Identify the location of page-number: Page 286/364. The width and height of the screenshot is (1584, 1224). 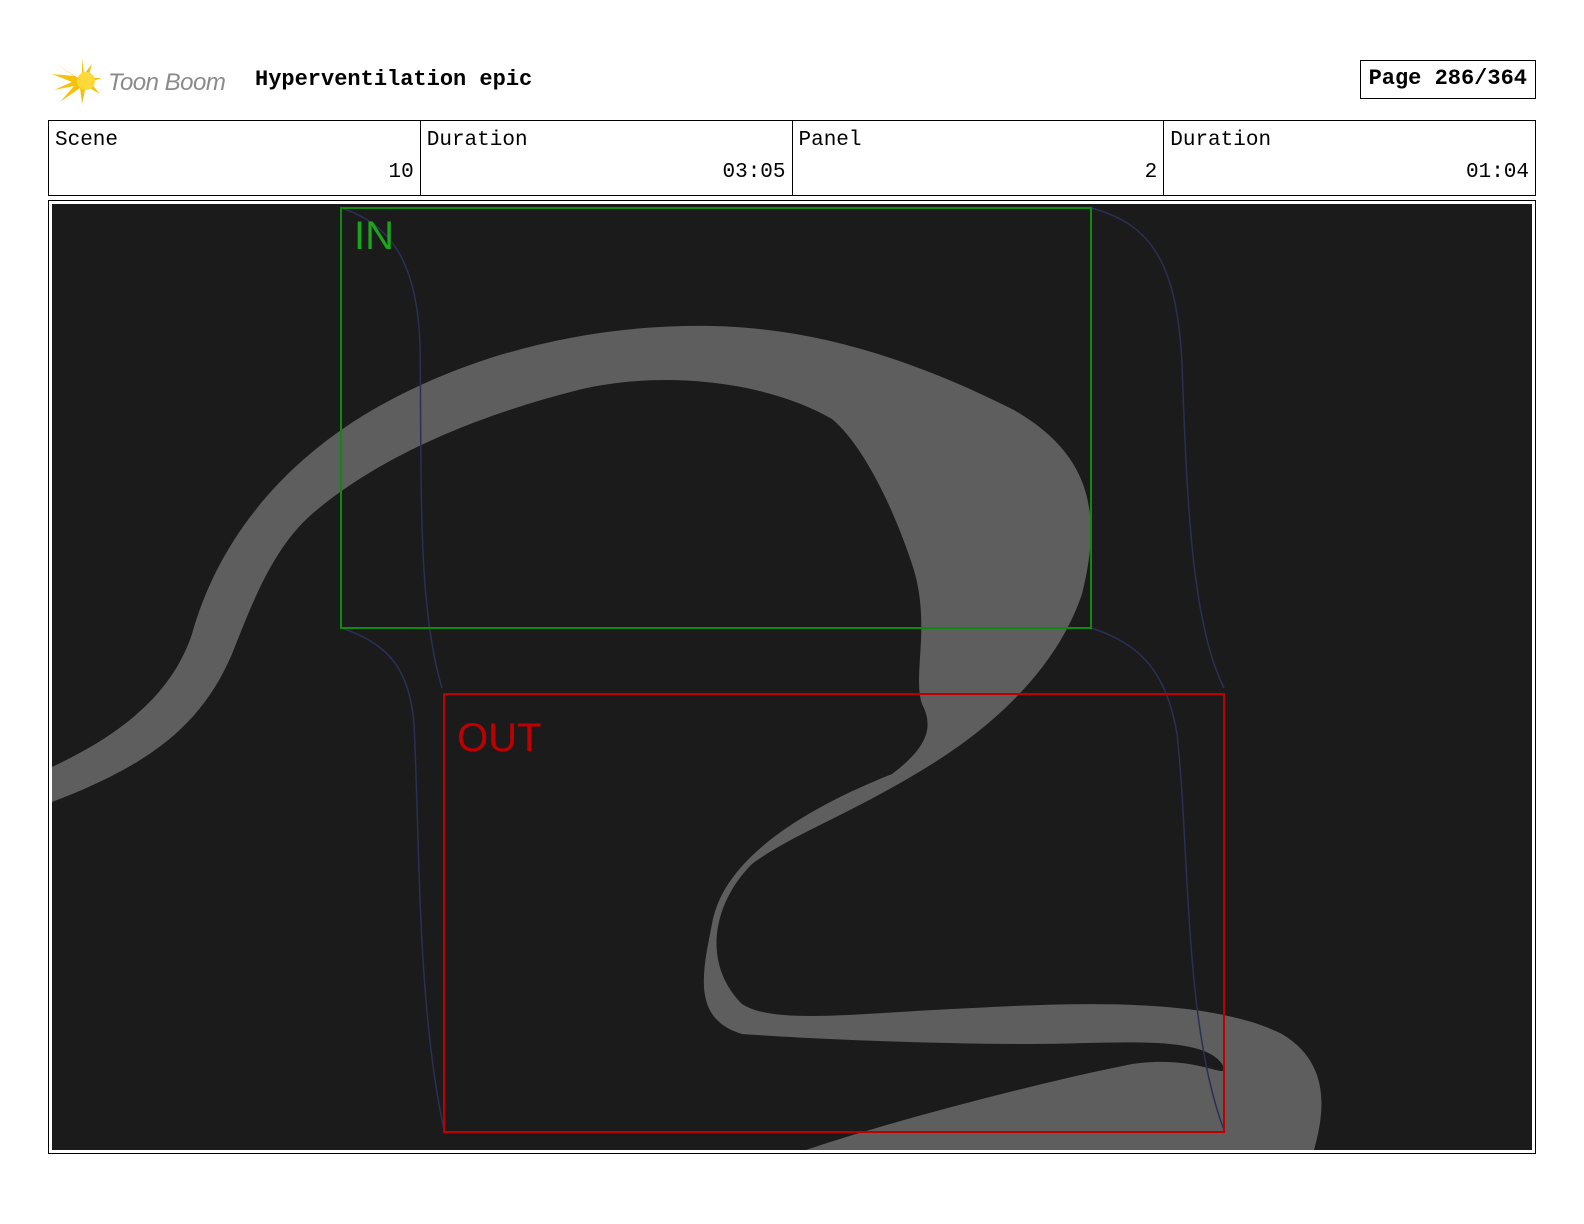
(1447, 78).